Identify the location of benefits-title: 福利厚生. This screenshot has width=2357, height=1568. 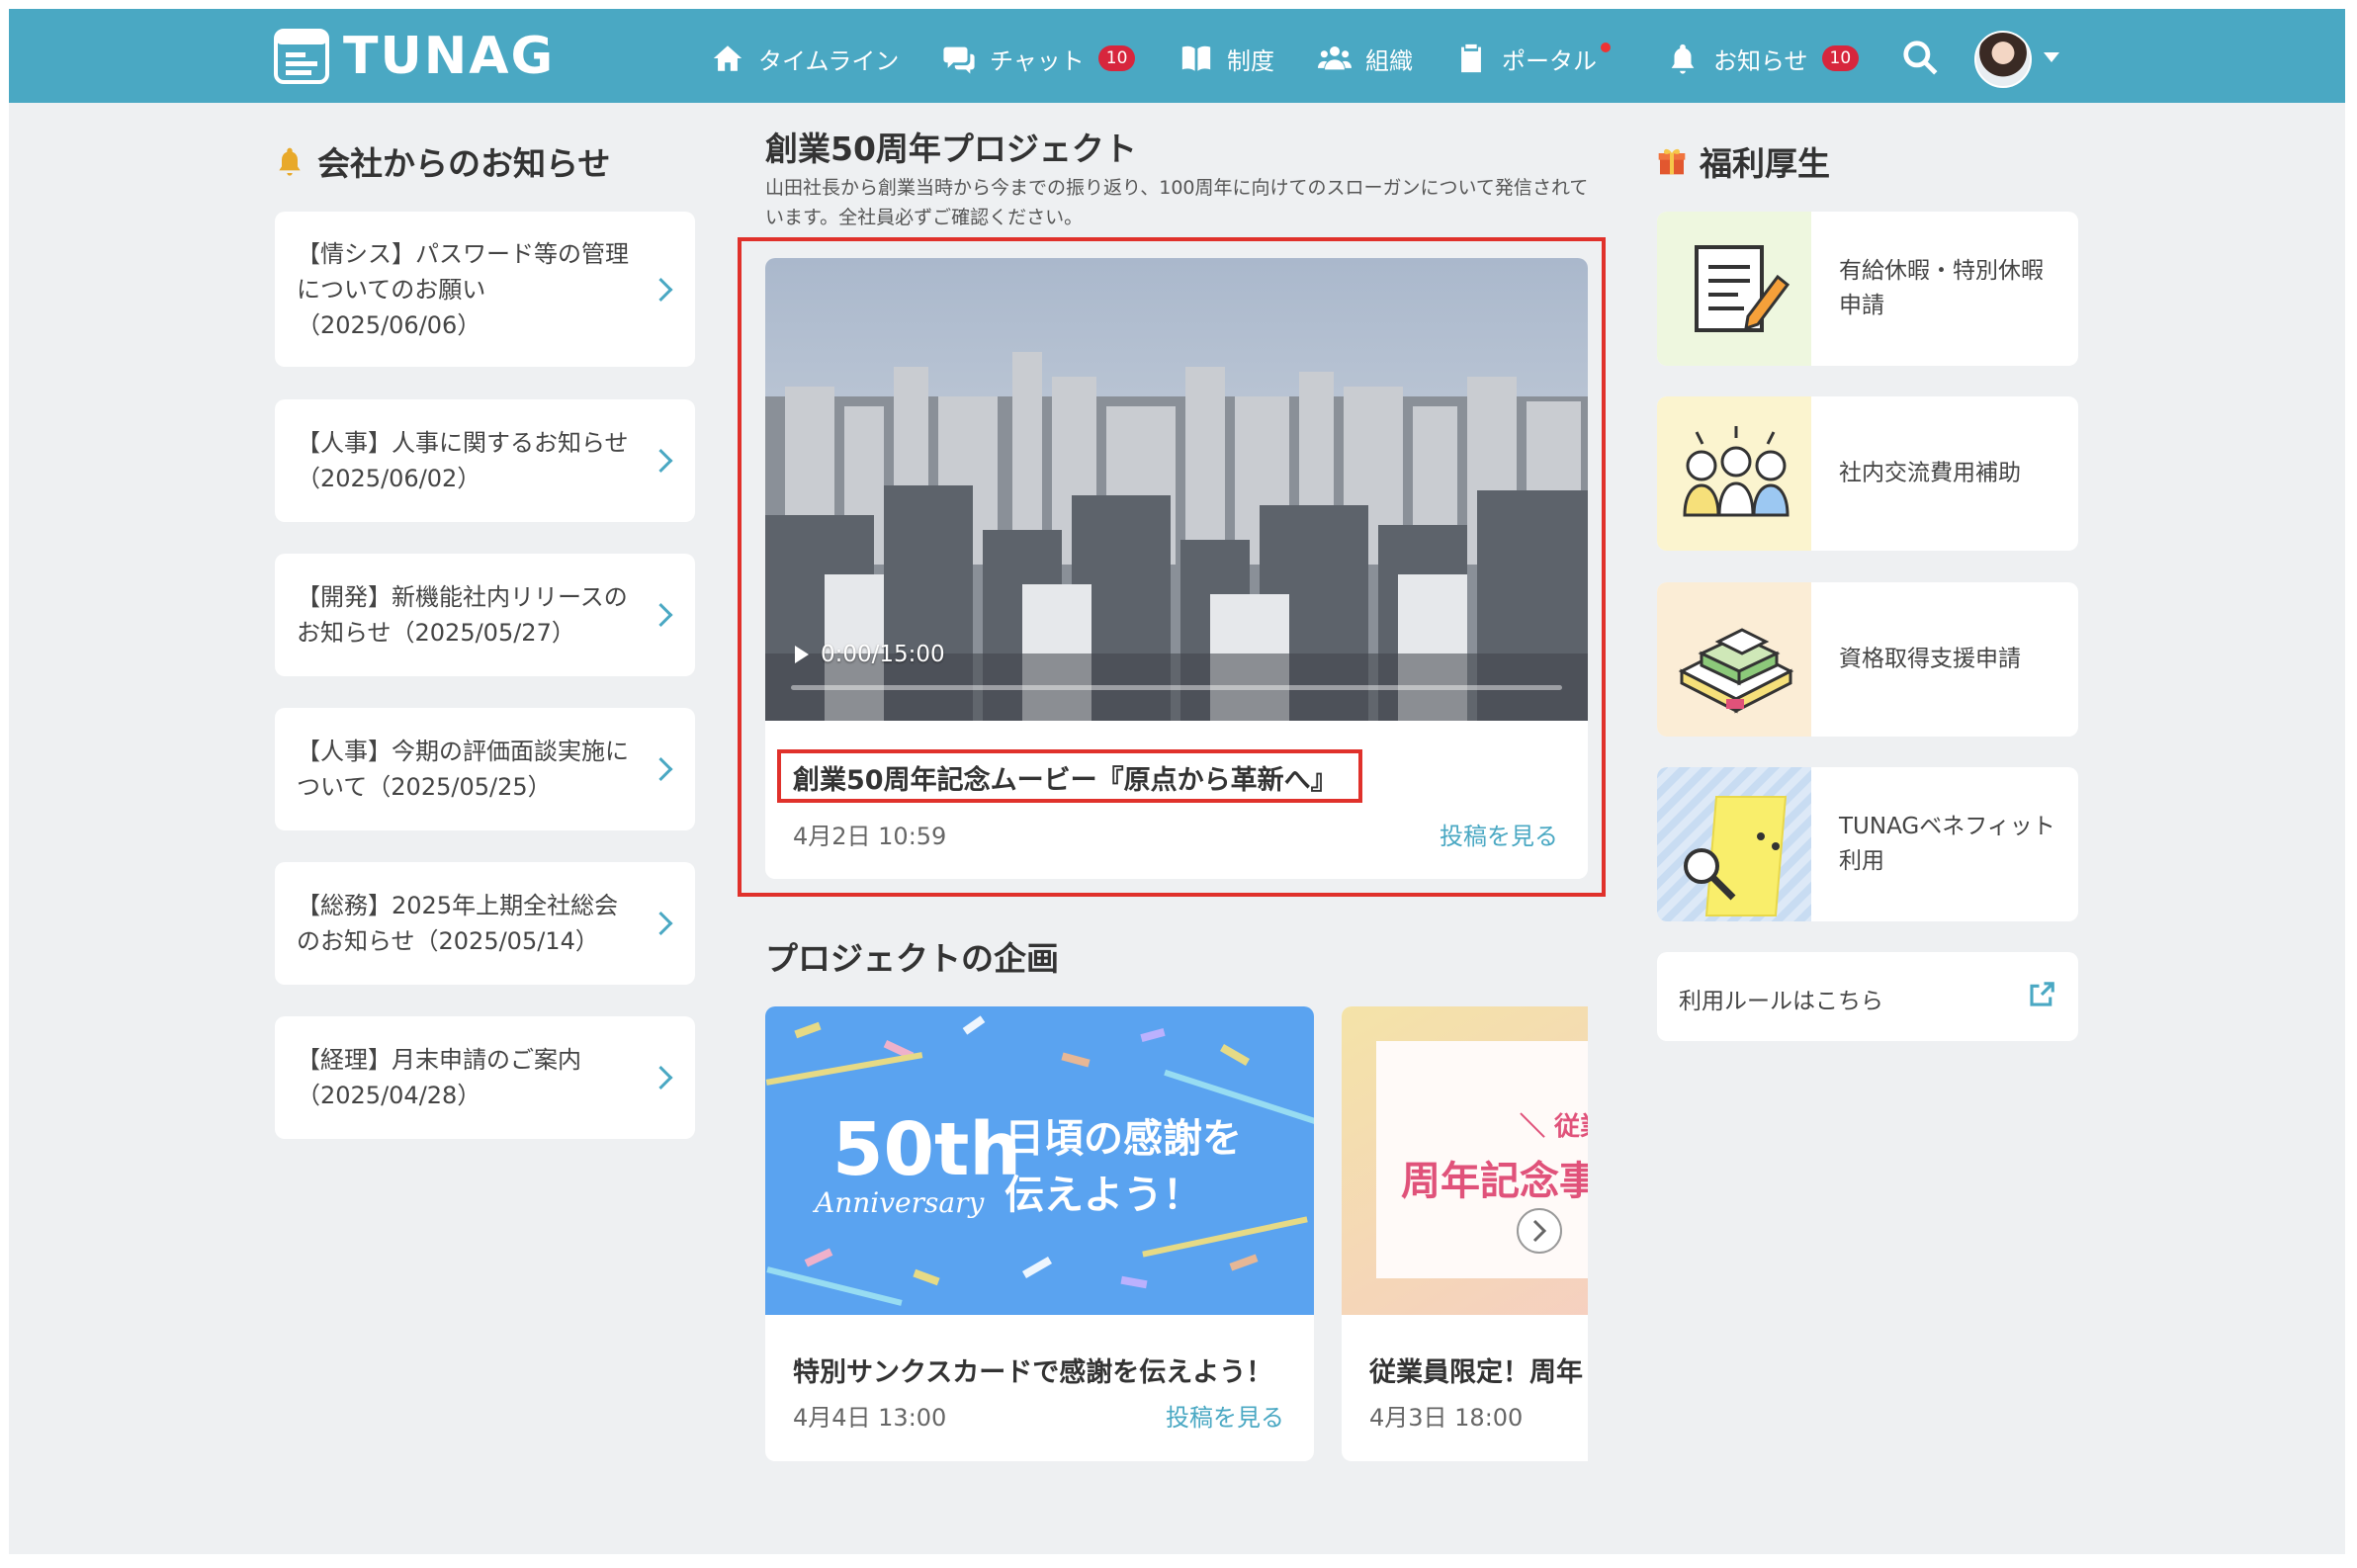
(1765, 164).